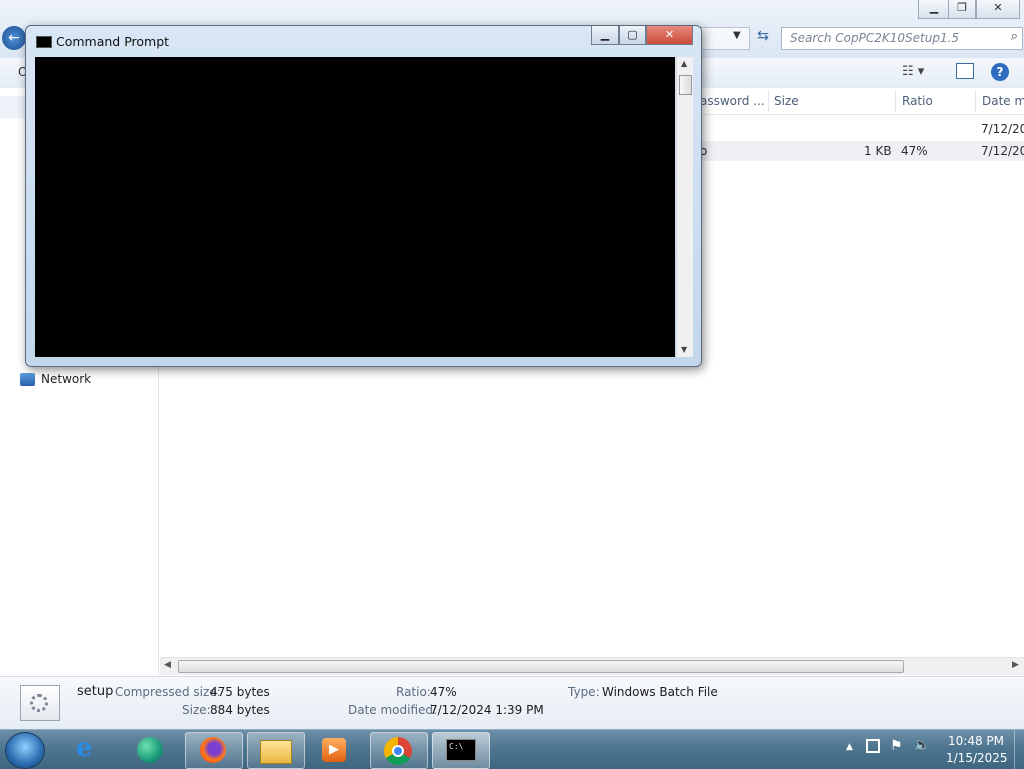 The height and width of the screenshot is (769, 1024). I want to click on network-icon, so click(27, 379).